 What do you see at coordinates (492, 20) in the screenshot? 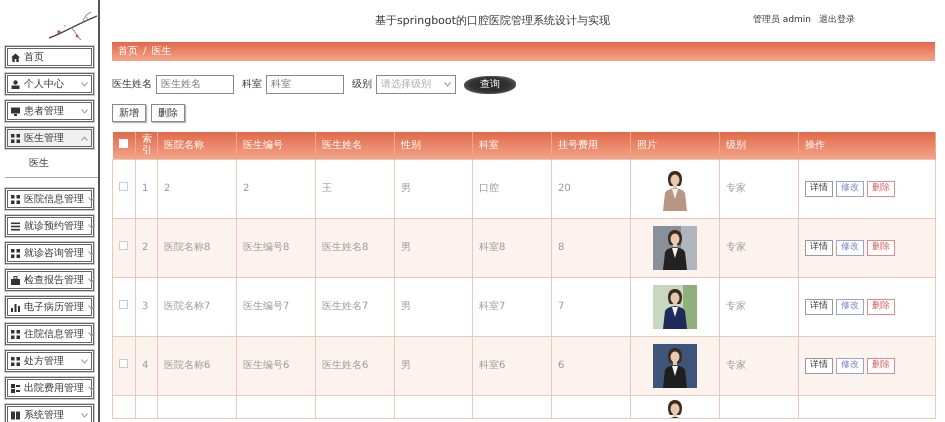
I see `page-title: 基于springboot的口腔医院管理系统设计与实现` at bounding box center [492, 20].